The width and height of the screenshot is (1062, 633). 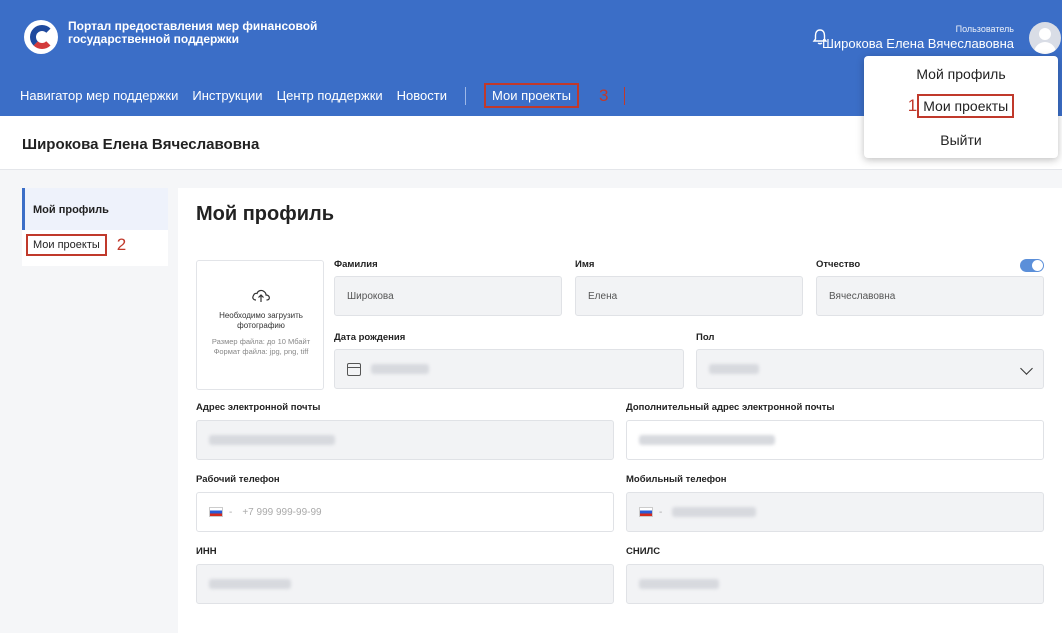 I want to click on page-title: Мой профиль, so click(x=265, y=214).